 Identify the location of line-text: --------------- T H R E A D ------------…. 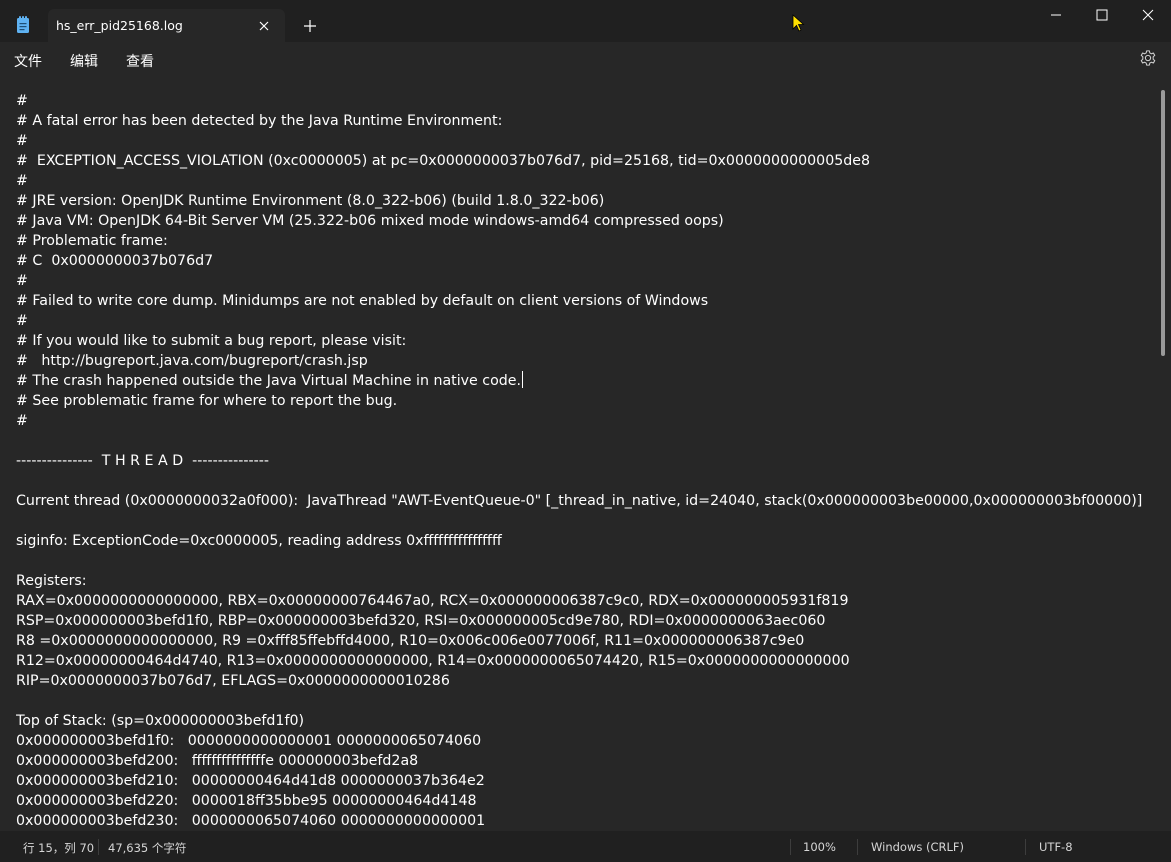
(142, 461).